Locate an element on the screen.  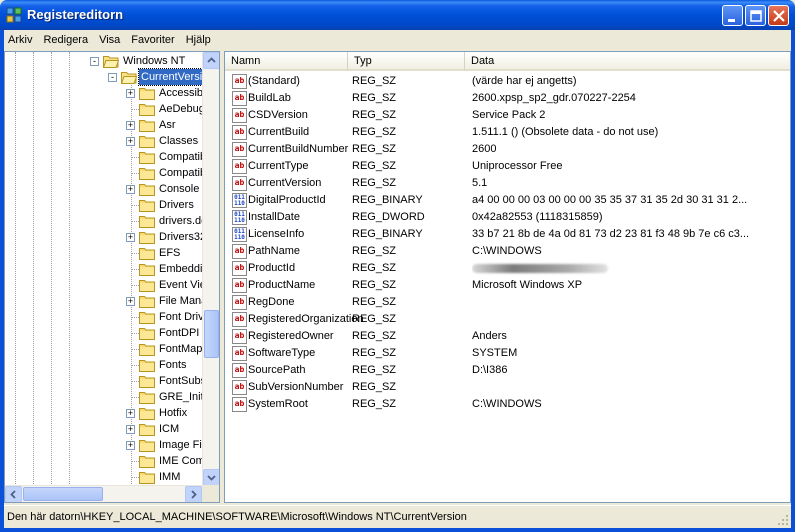
value-data: 1.511.1 () (Obsolete data - do not use) is located at coordinates (565, 132).